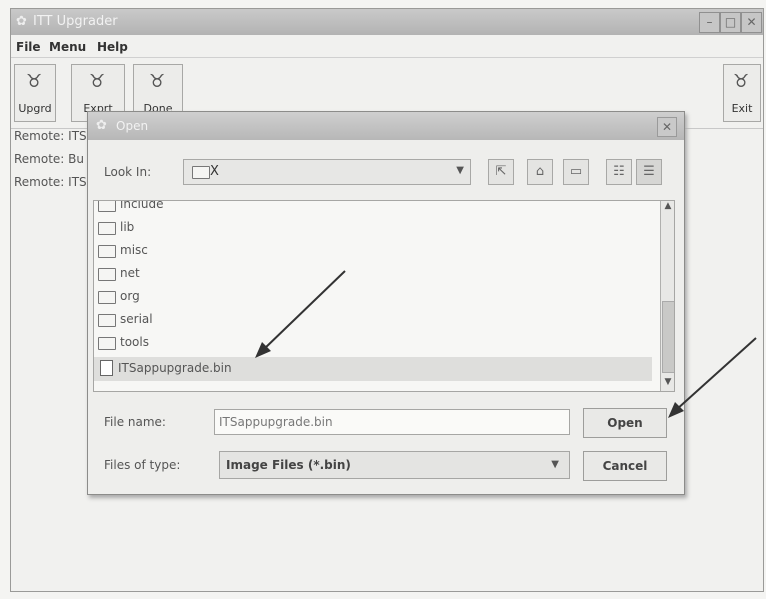 The height and width of the screenshot is (599, 766). What do you see at coordinates (304, 310) in the screenshot?
I see `arrow-to-file` at bounding box center [304, 310].